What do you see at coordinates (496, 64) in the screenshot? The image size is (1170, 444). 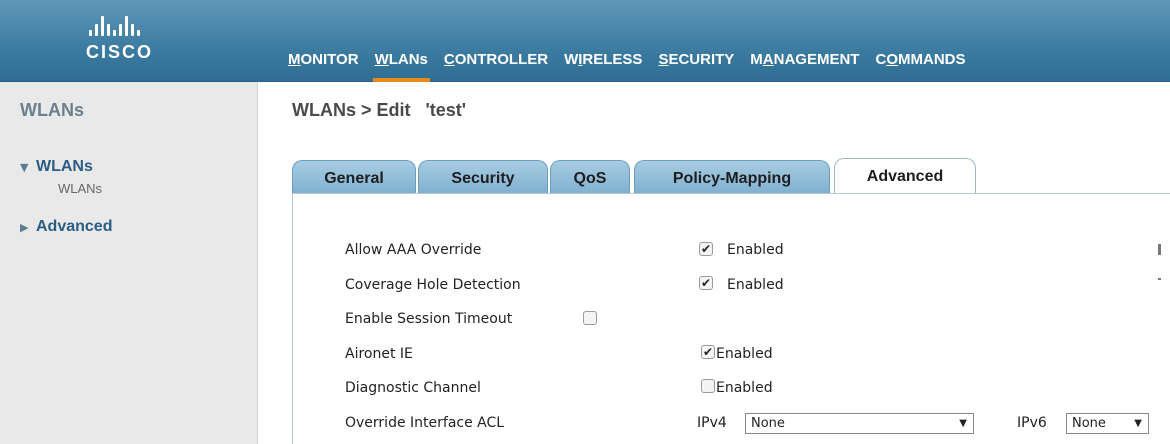 I see `nav-controller: CONTROLLER` at bounding box center [496, 64].